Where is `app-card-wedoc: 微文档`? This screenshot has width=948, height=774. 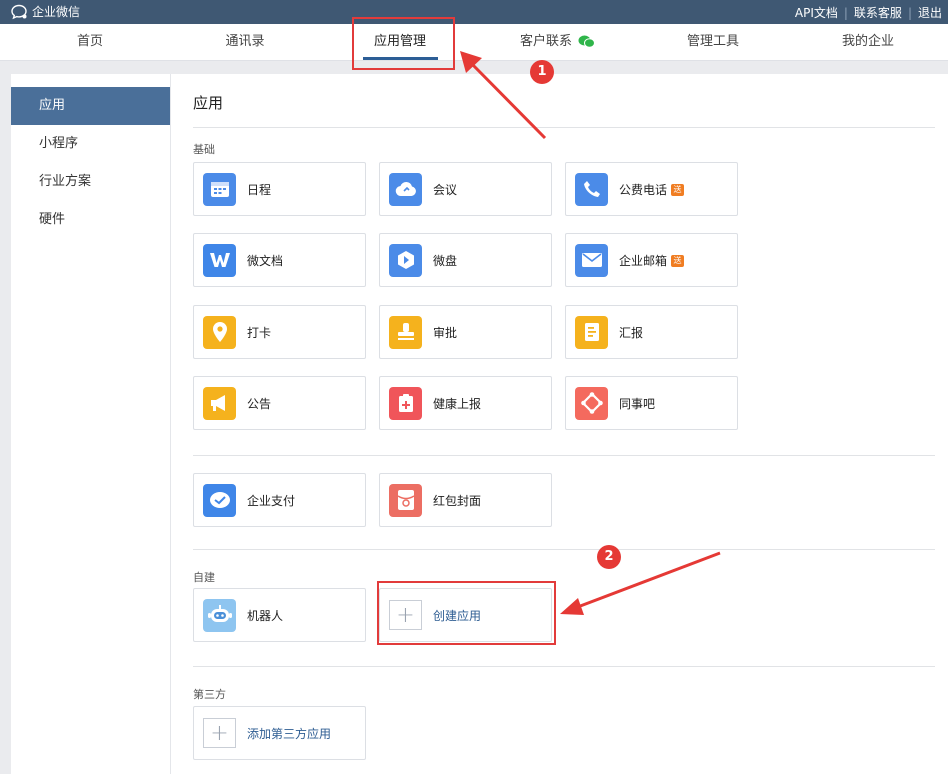 app-card-wedoc: 微文档 is located at coordinates (279, 260).